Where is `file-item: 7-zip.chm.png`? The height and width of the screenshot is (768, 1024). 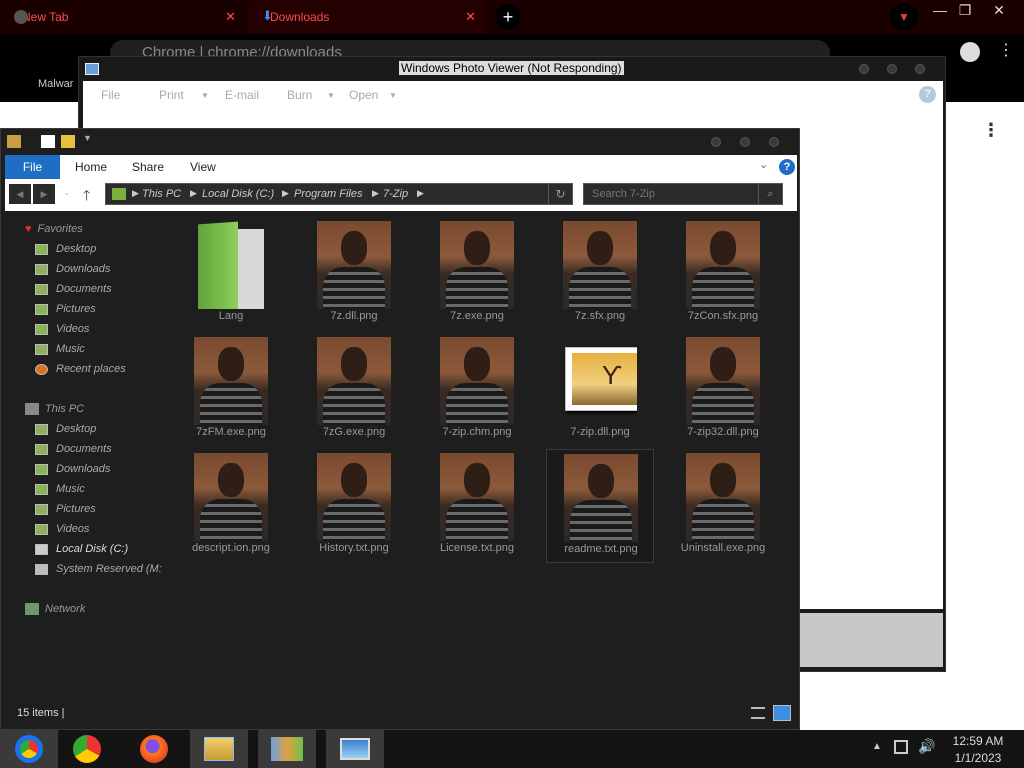 file-item: 7-zip.chm.png is located at coordinates (477, 390).